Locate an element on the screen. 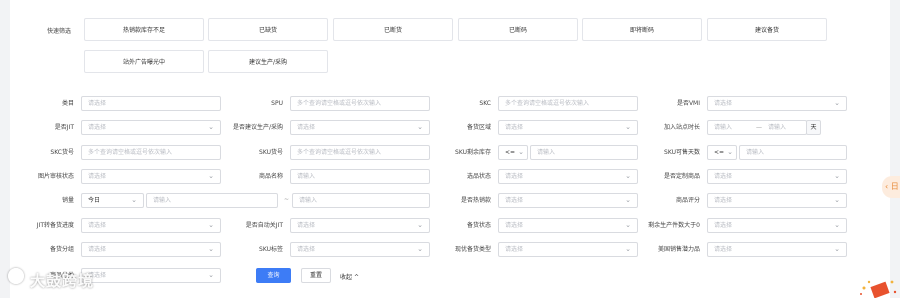 This screenshot has height=298, width=900. skc-label: SKC is located at coordinates (485, 103).